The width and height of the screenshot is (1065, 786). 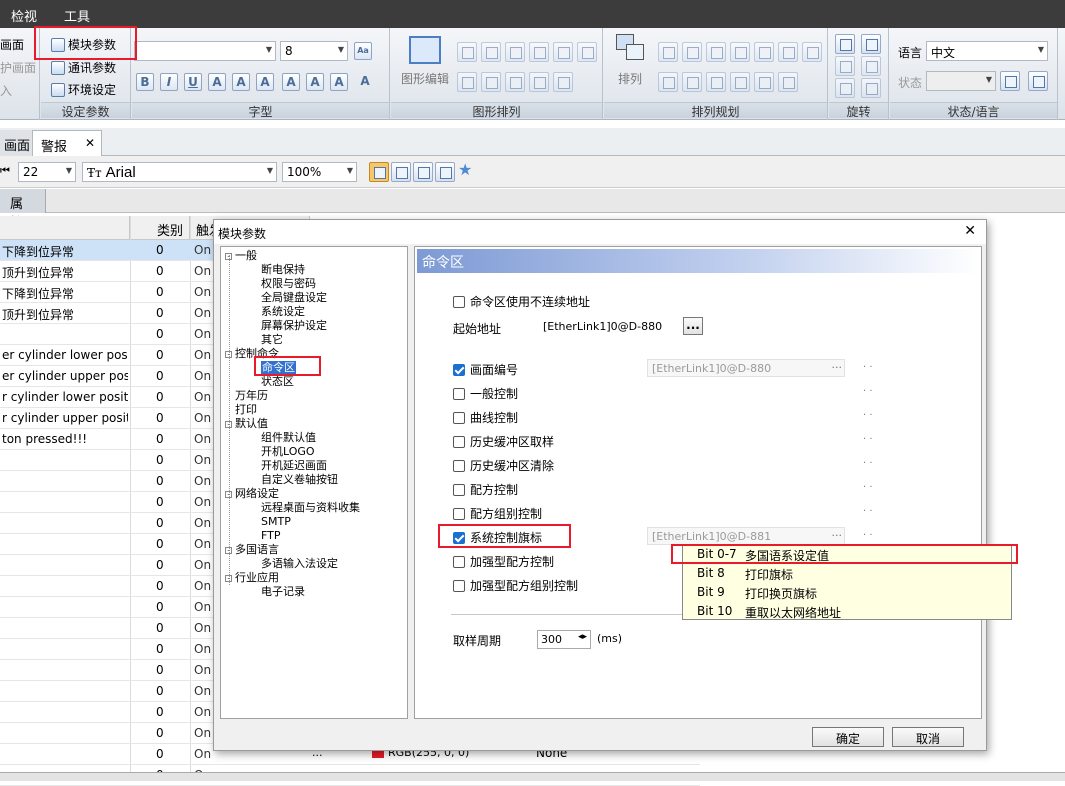 I want to click on close-icon: ✕, so click(x=90, y=143).